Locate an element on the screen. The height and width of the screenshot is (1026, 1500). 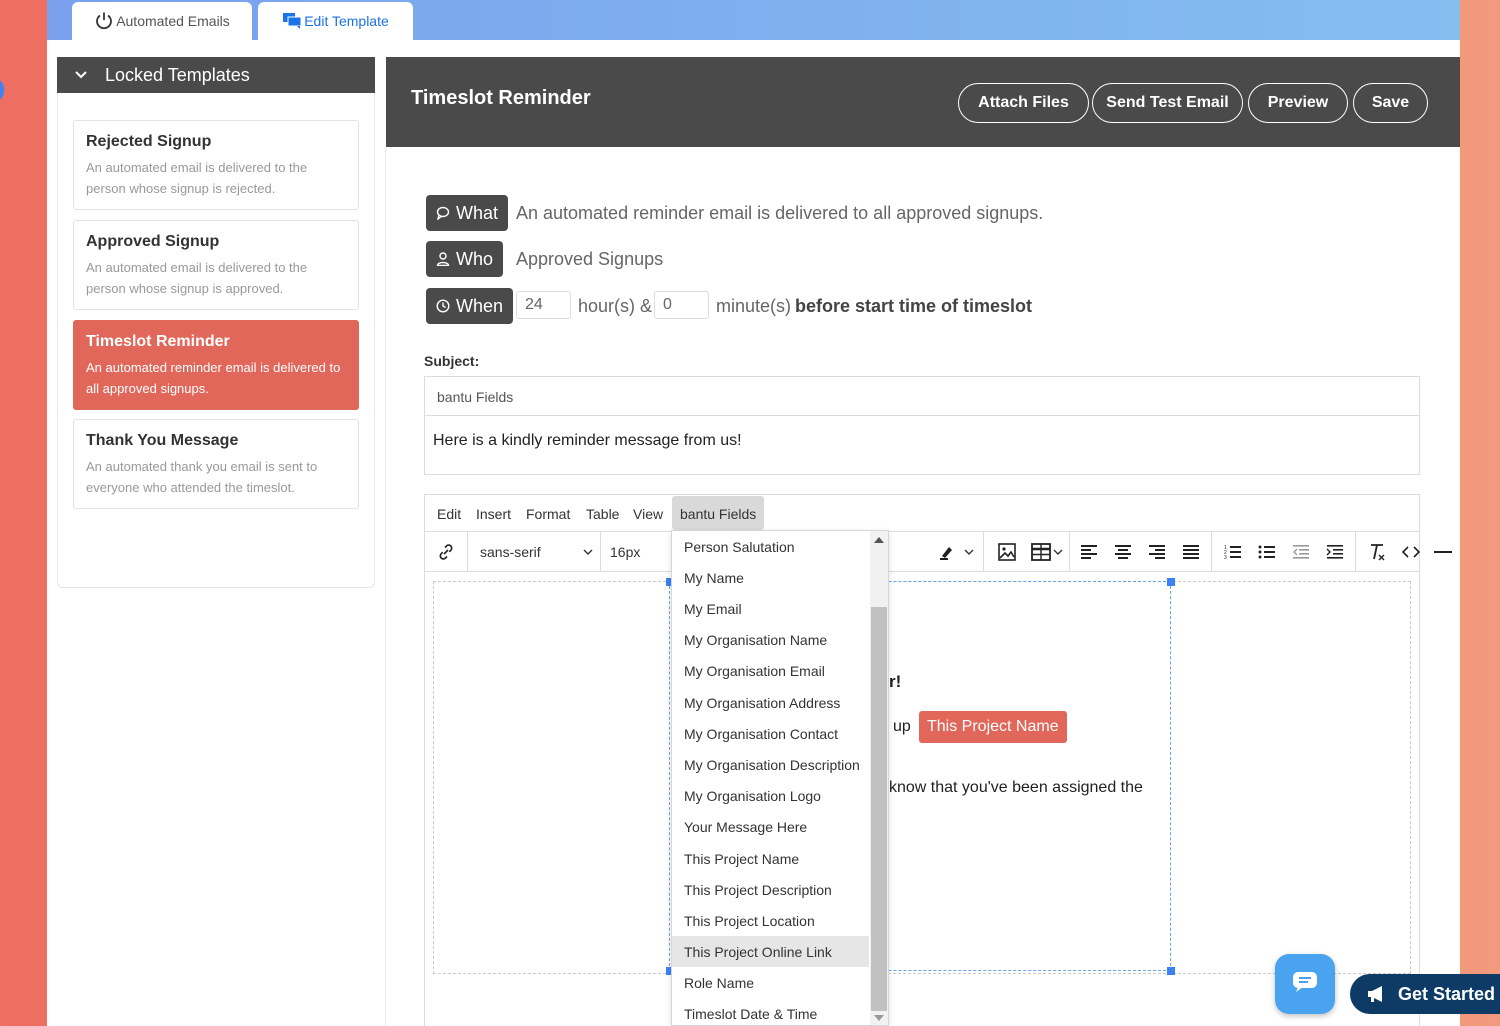
dropdown-item-this-project-location: This Project Location is located at coordinates (770, 920).